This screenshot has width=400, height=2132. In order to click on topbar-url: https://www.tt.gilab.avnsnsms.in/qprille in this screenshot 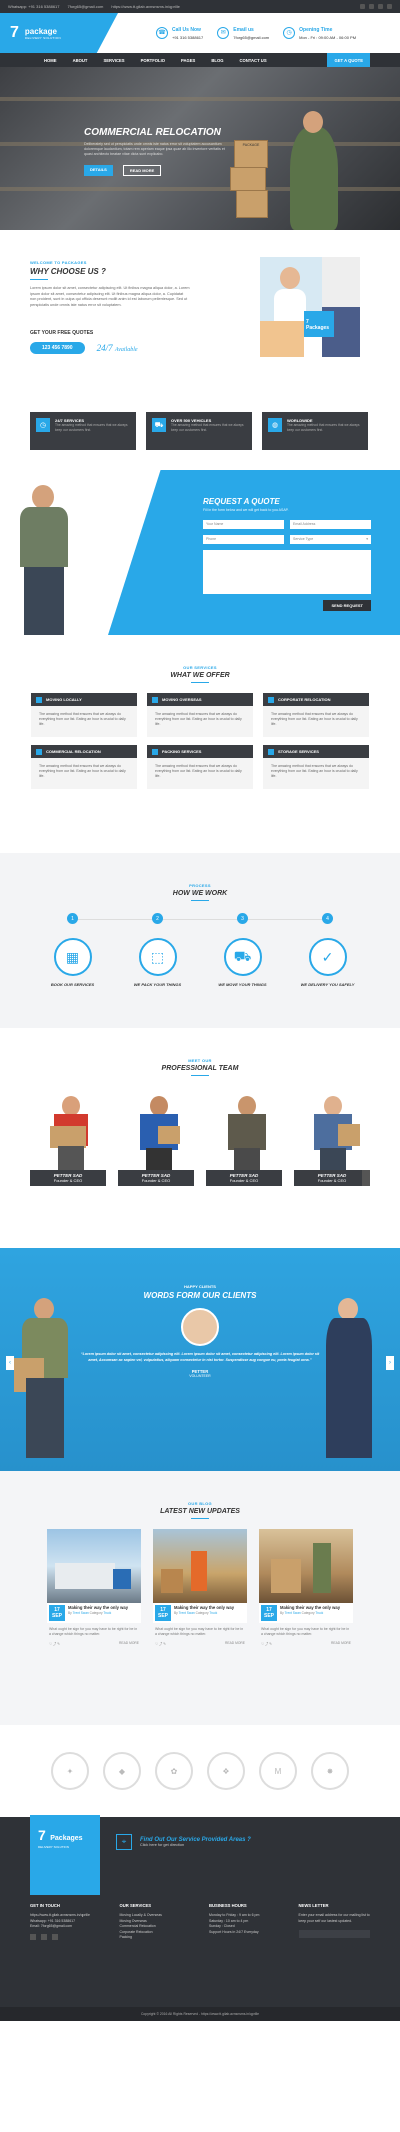, I will do `click(145, 6)`.